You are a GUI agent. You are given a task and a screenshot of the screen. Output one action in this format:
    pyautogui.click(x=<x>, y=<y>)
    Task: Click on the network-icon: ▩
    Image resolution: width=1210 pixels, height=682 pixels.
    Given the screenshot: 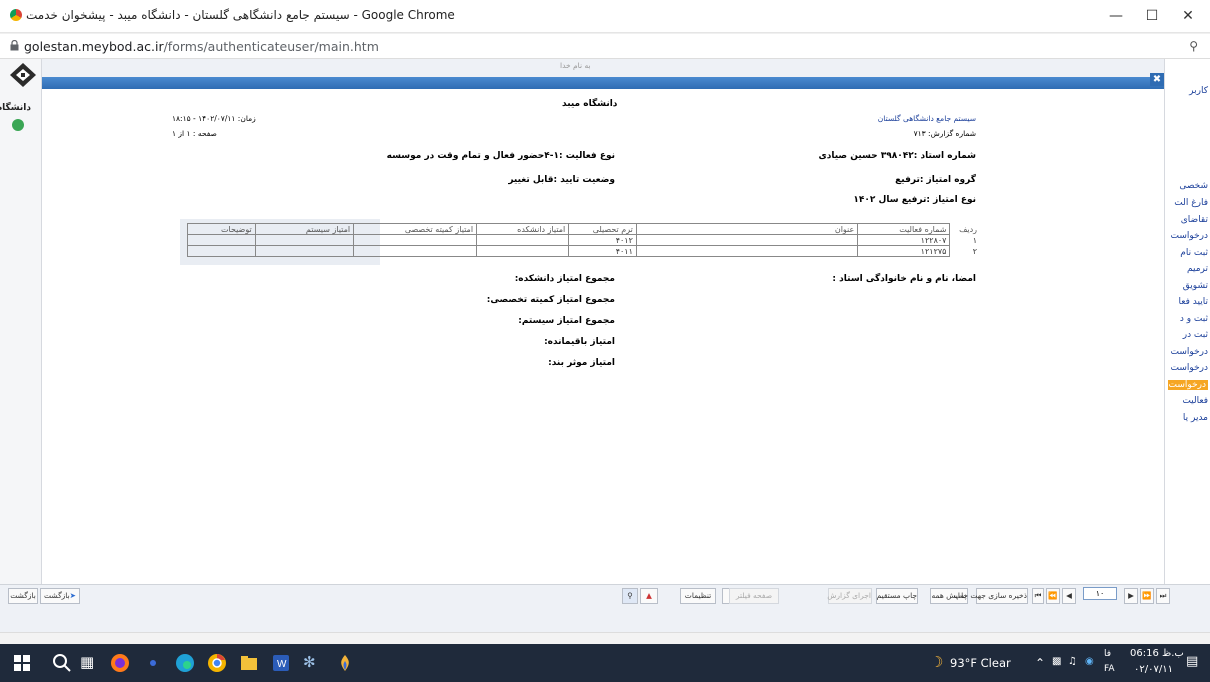 What is the action you would take?
    pyautogui.click(x=1056, y=661)
    